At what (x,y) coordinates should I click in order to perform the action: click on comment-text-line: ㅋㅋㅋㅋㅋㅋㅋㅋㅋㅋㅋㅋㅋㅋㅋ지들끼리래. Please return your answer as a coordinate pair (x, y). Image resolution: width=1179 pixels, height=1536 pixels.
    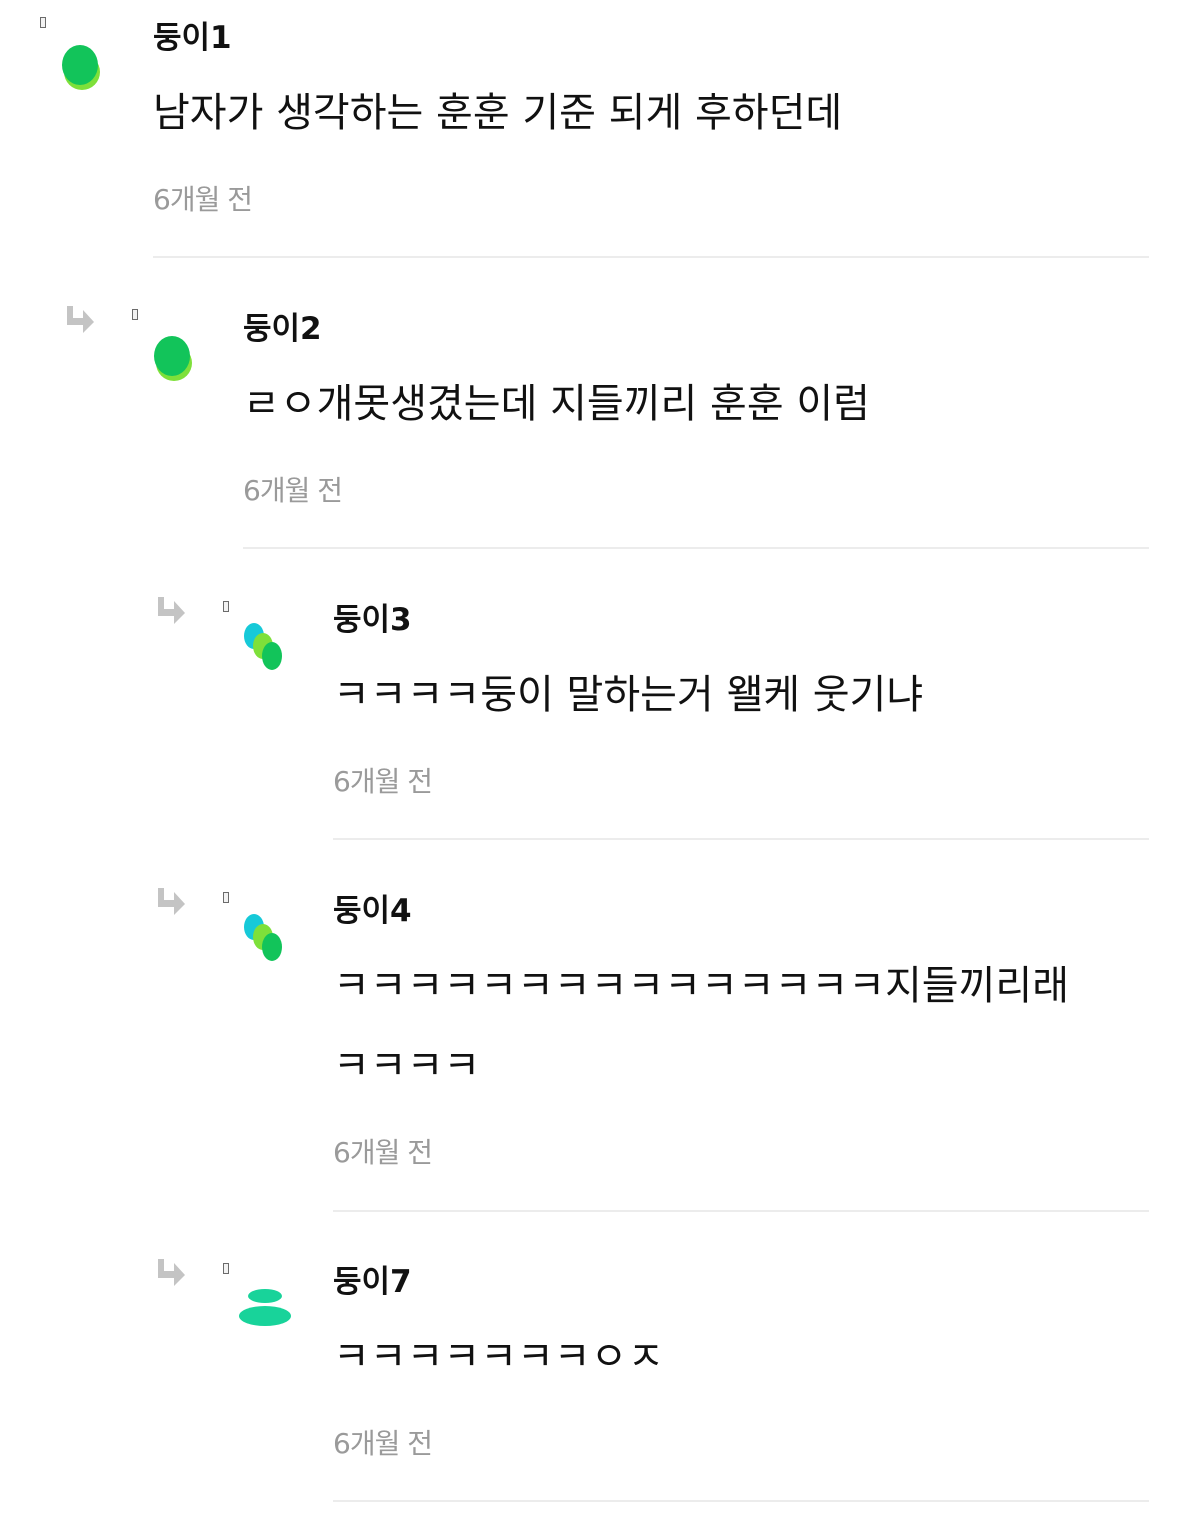
    Looking at the image, I should click on (701, 986).